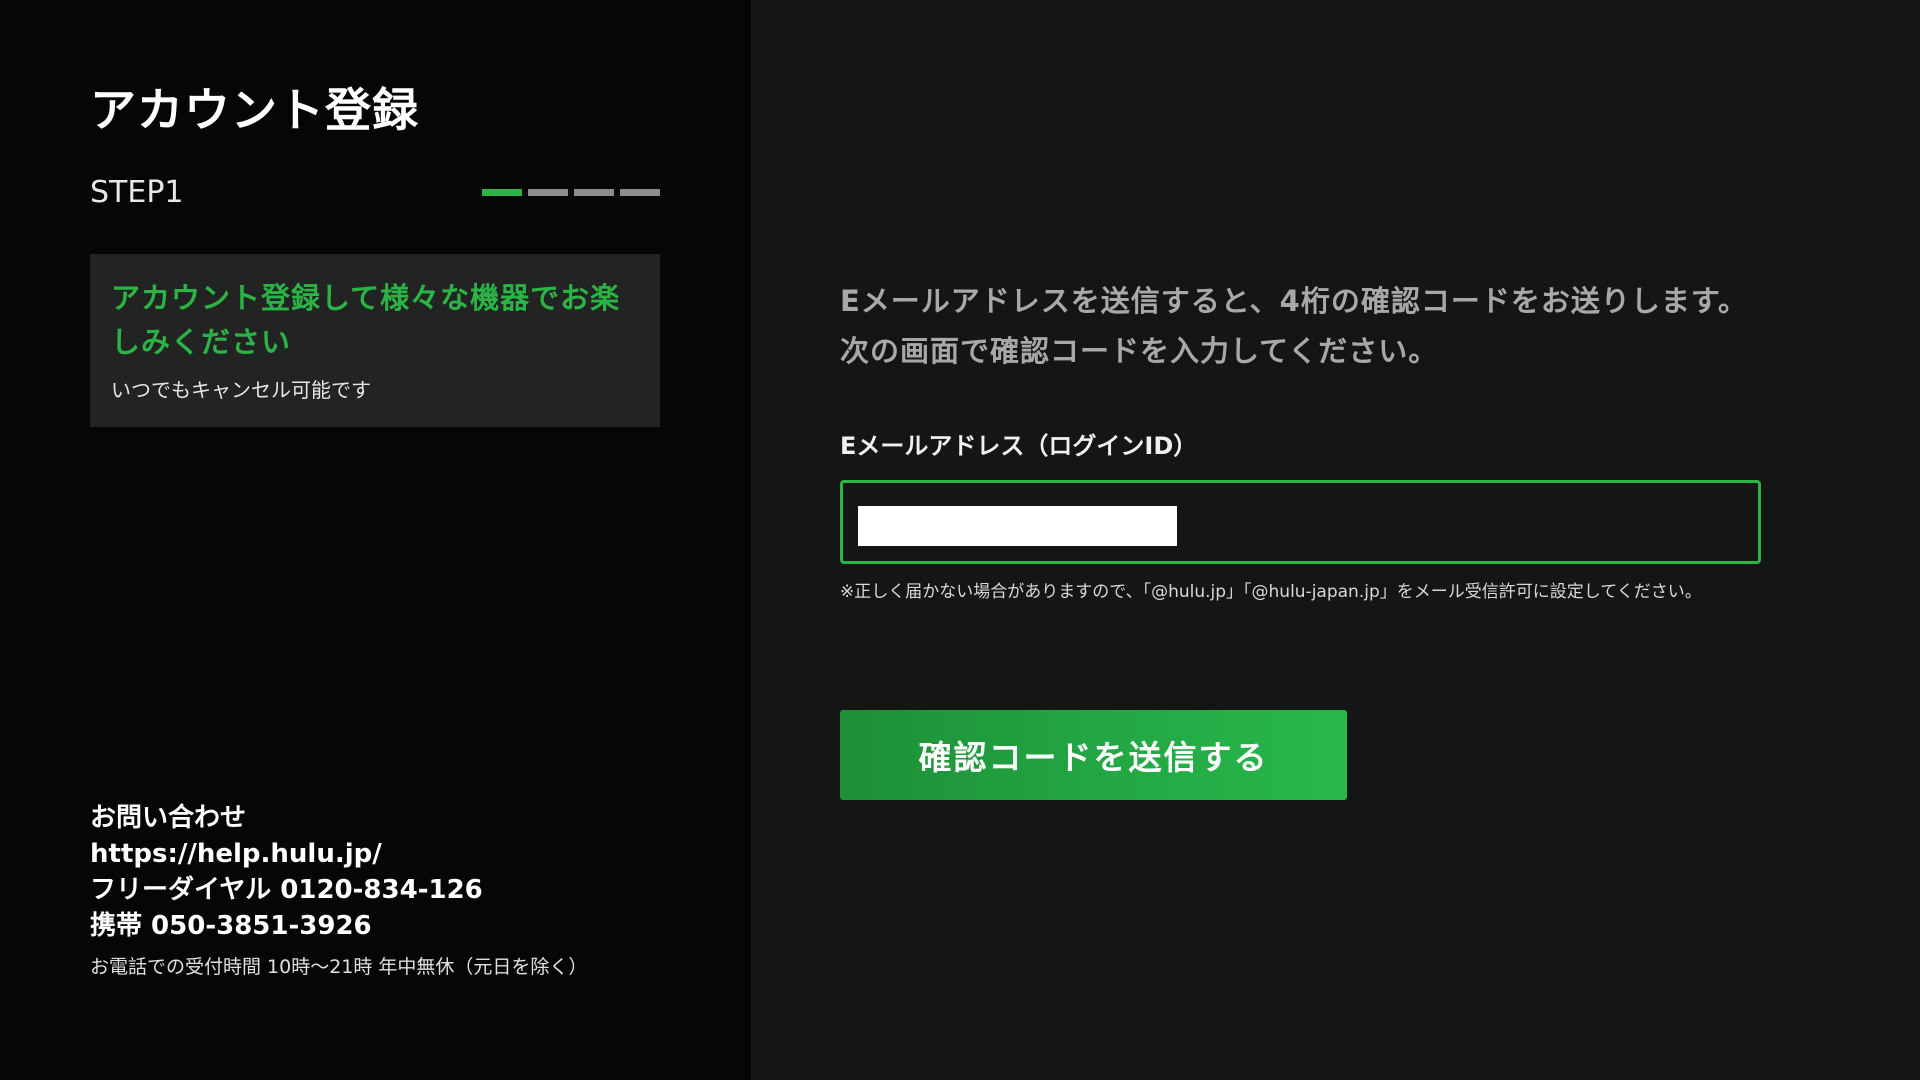  What do you see at coordinates (1294, 301) in the screenshot?
I see `instruction-line-1: Eメールアドレスを送信すると、4桁の確認コードをお送りします。` at bounding box center [1294, 301].